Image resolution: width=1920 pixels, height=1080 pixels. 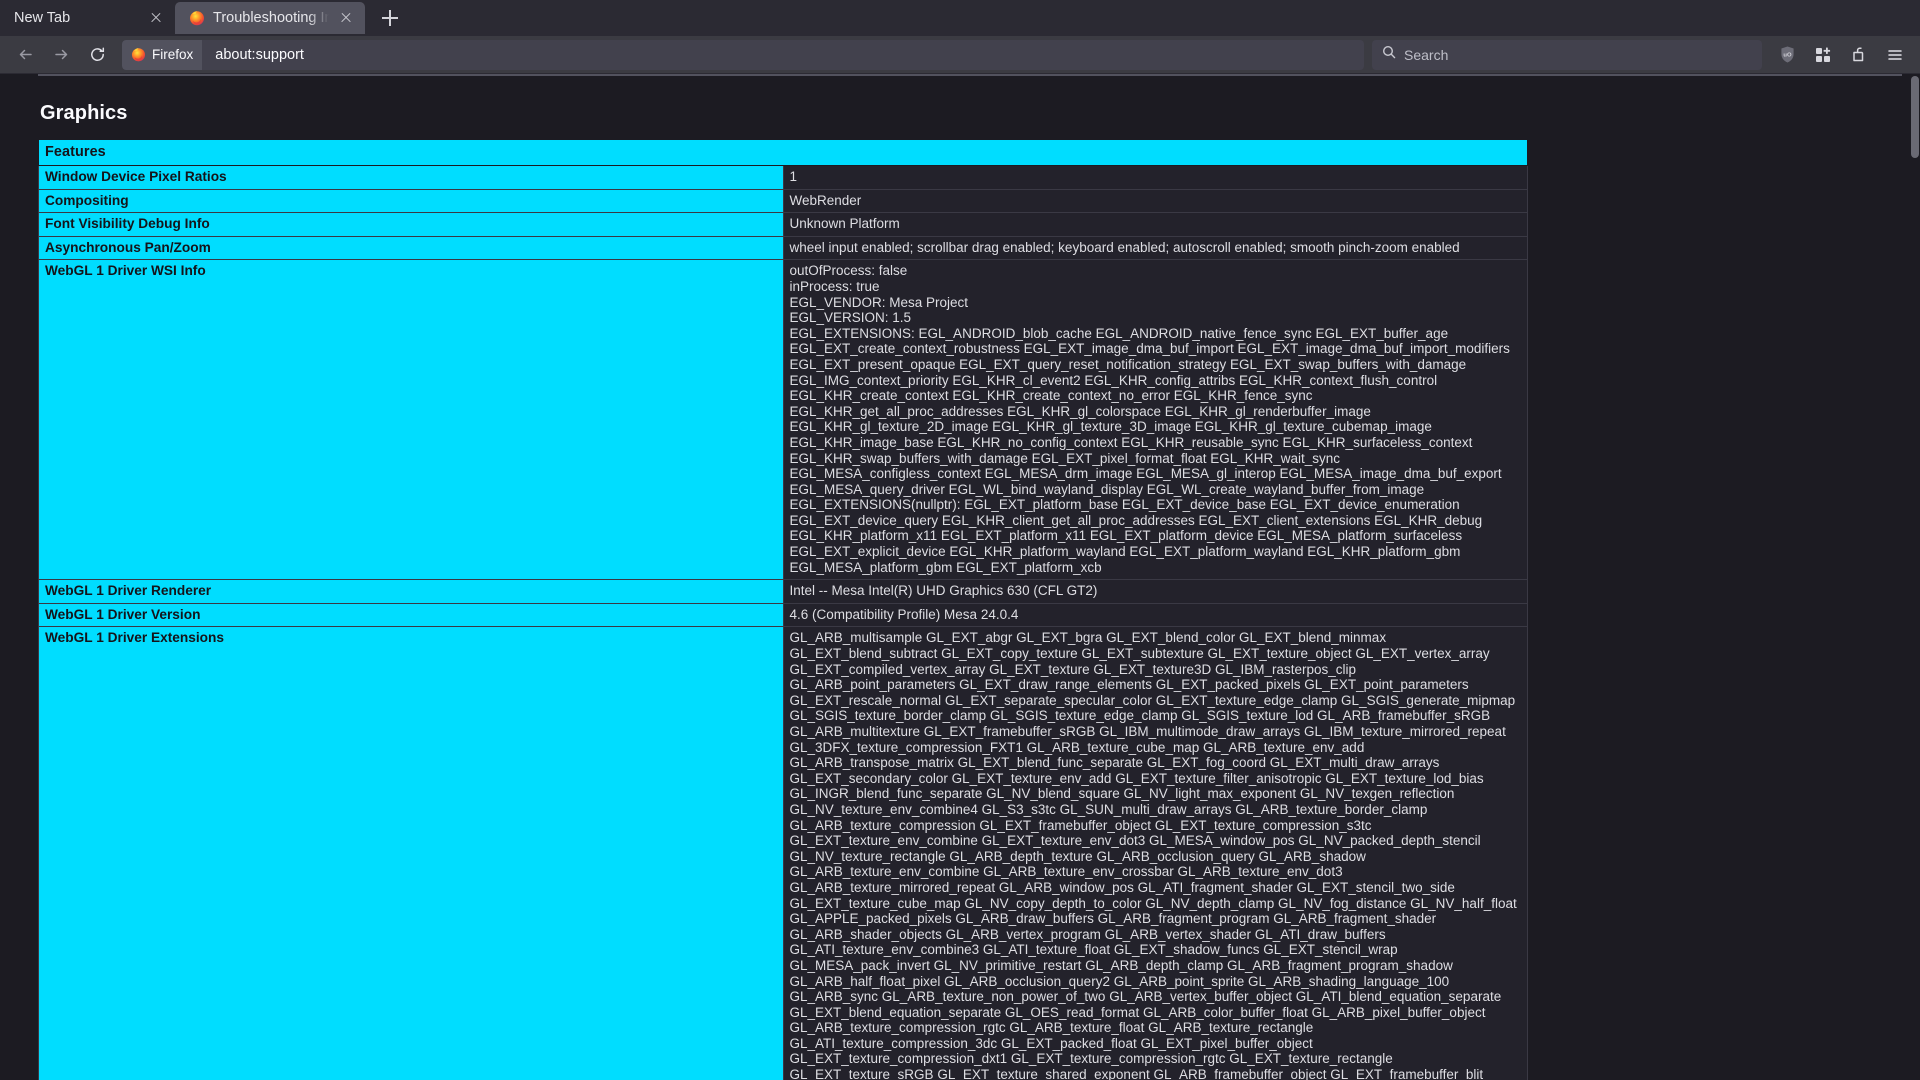 I want to click on tab-troubleshooting-label: Troubleshooting Information, so click(x=271, y=18).